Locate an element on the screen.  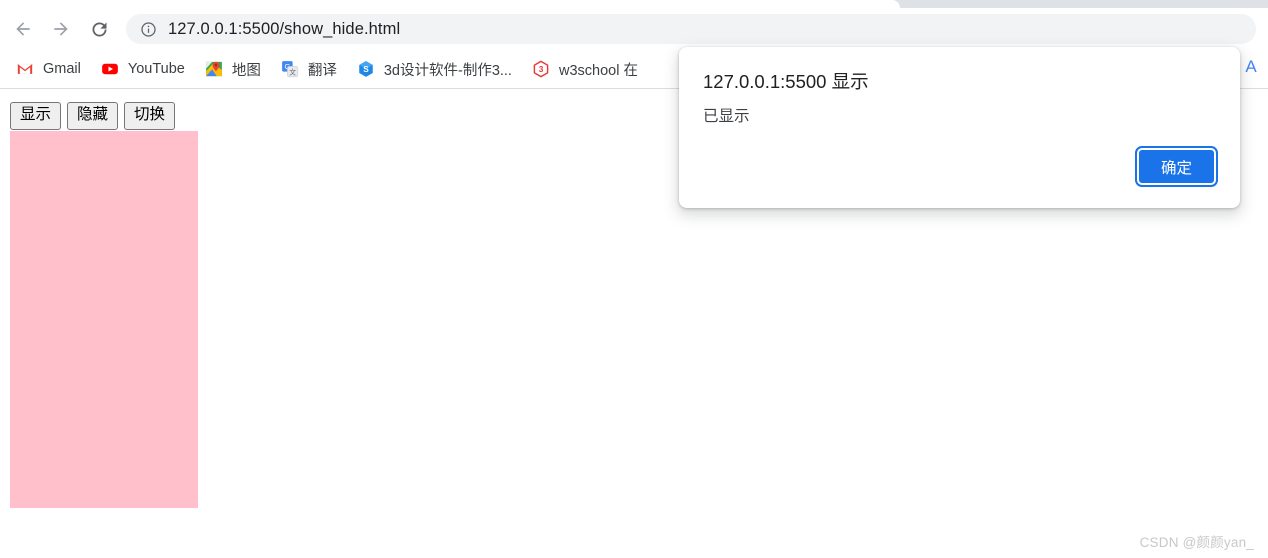
bookmark-w3school: 3 w3school 在 is located at coordinates (588, 69).